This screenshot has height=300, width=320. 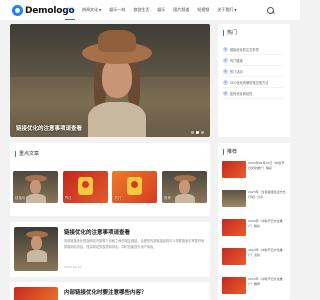 I want to click on recommend-text: 2023年（中秋节日文化推广）活动, so click(x=265, y=252).